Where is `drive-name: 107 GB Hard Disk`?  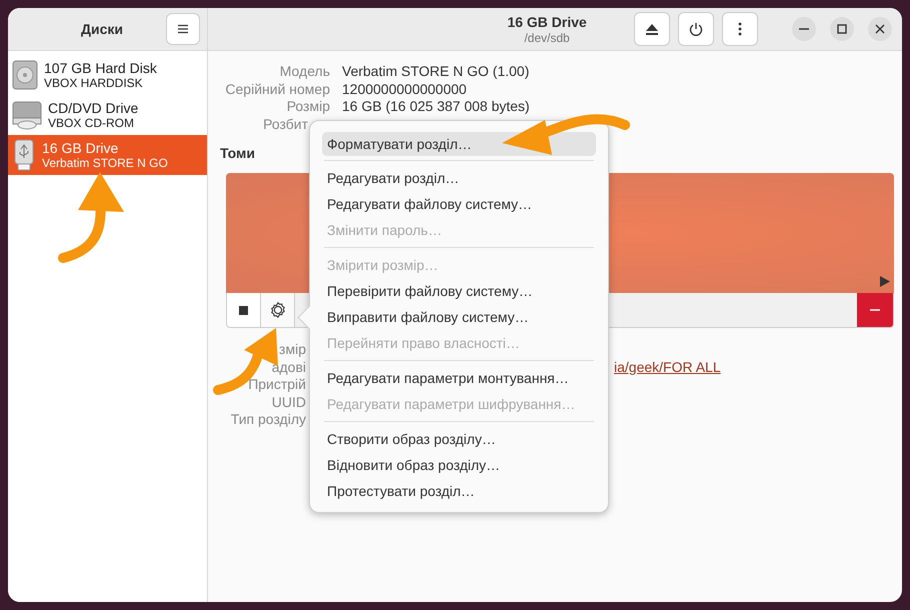
drive-name: 107 GB Hard Disk is located at coordinates (100, 68).